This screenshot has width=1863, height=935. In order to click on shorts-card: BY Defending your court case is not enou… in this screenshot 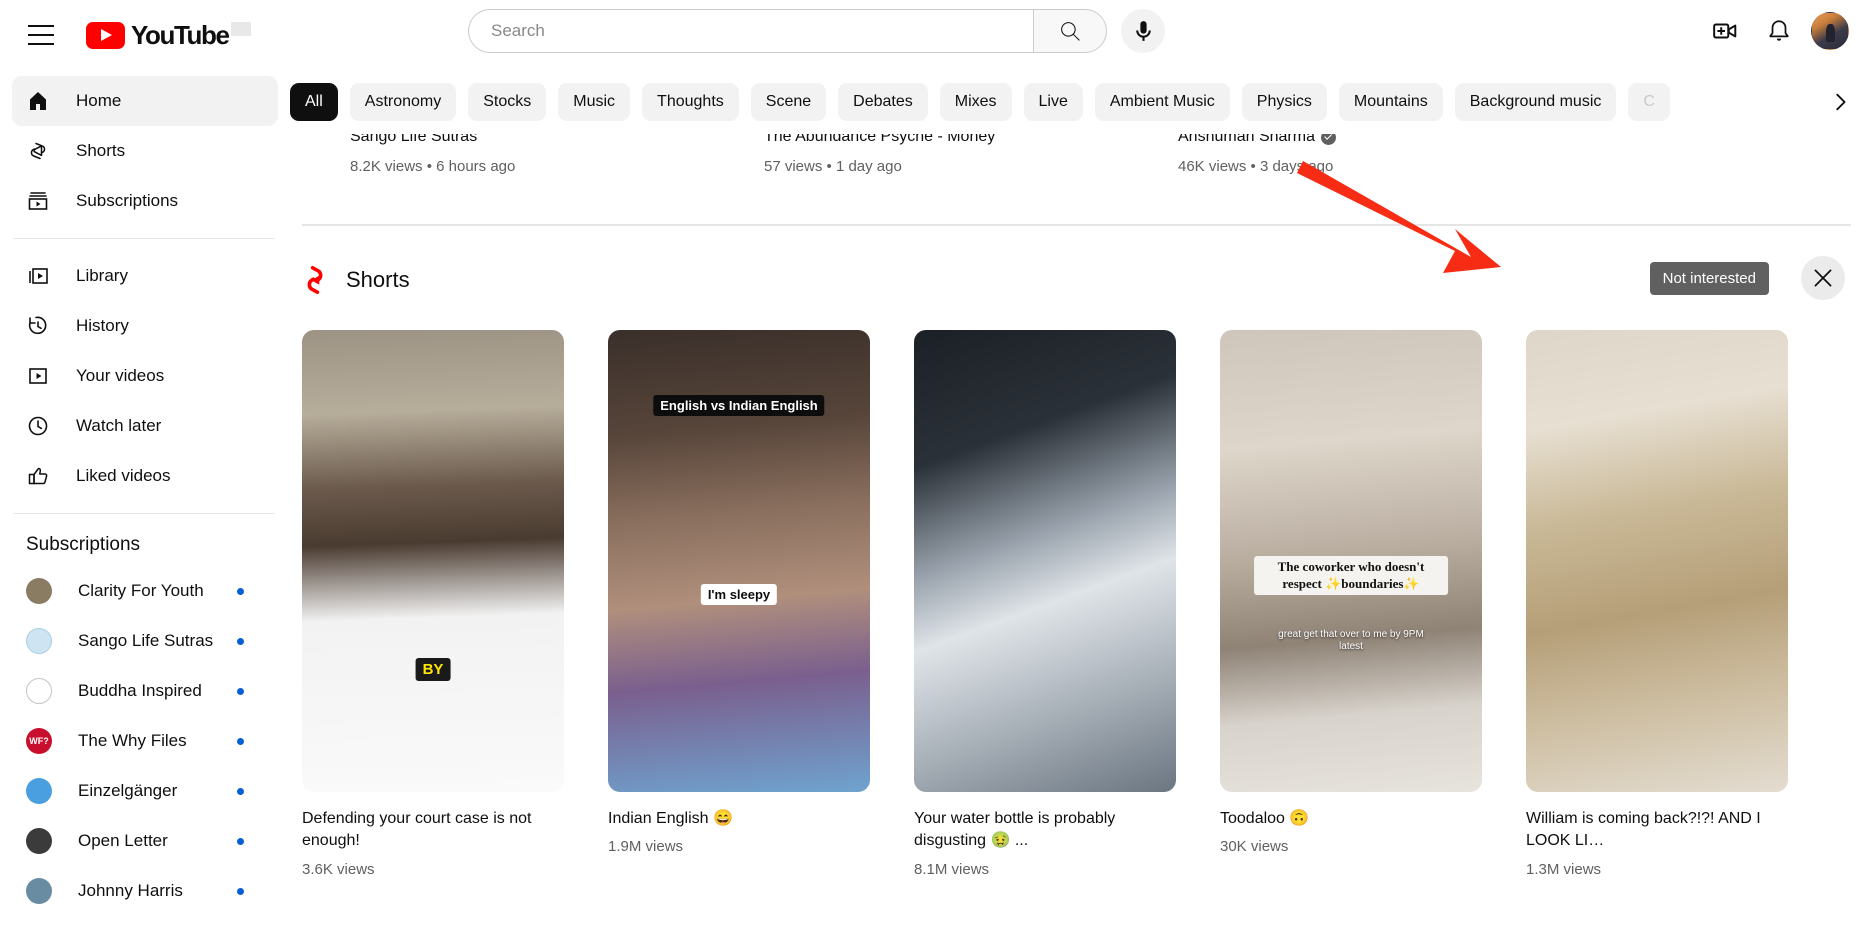, I will do `click(433, 604)`.